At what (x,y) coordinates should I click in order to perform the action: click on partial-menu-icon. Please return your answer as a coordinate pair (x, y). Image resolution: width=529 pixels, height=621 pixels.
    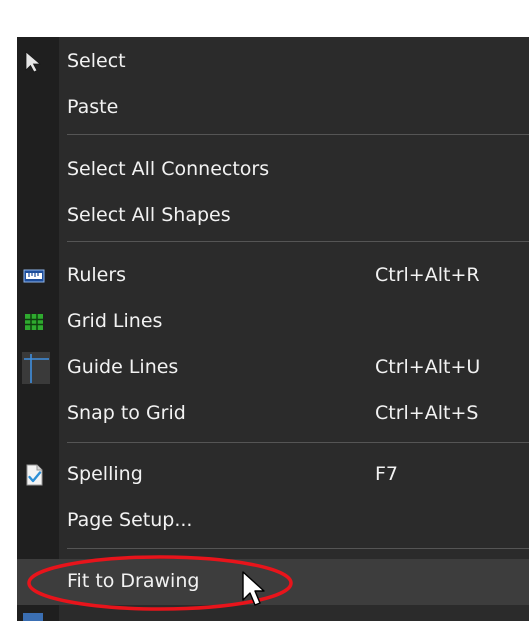
    Looking at the image, I should click on (33, 617).